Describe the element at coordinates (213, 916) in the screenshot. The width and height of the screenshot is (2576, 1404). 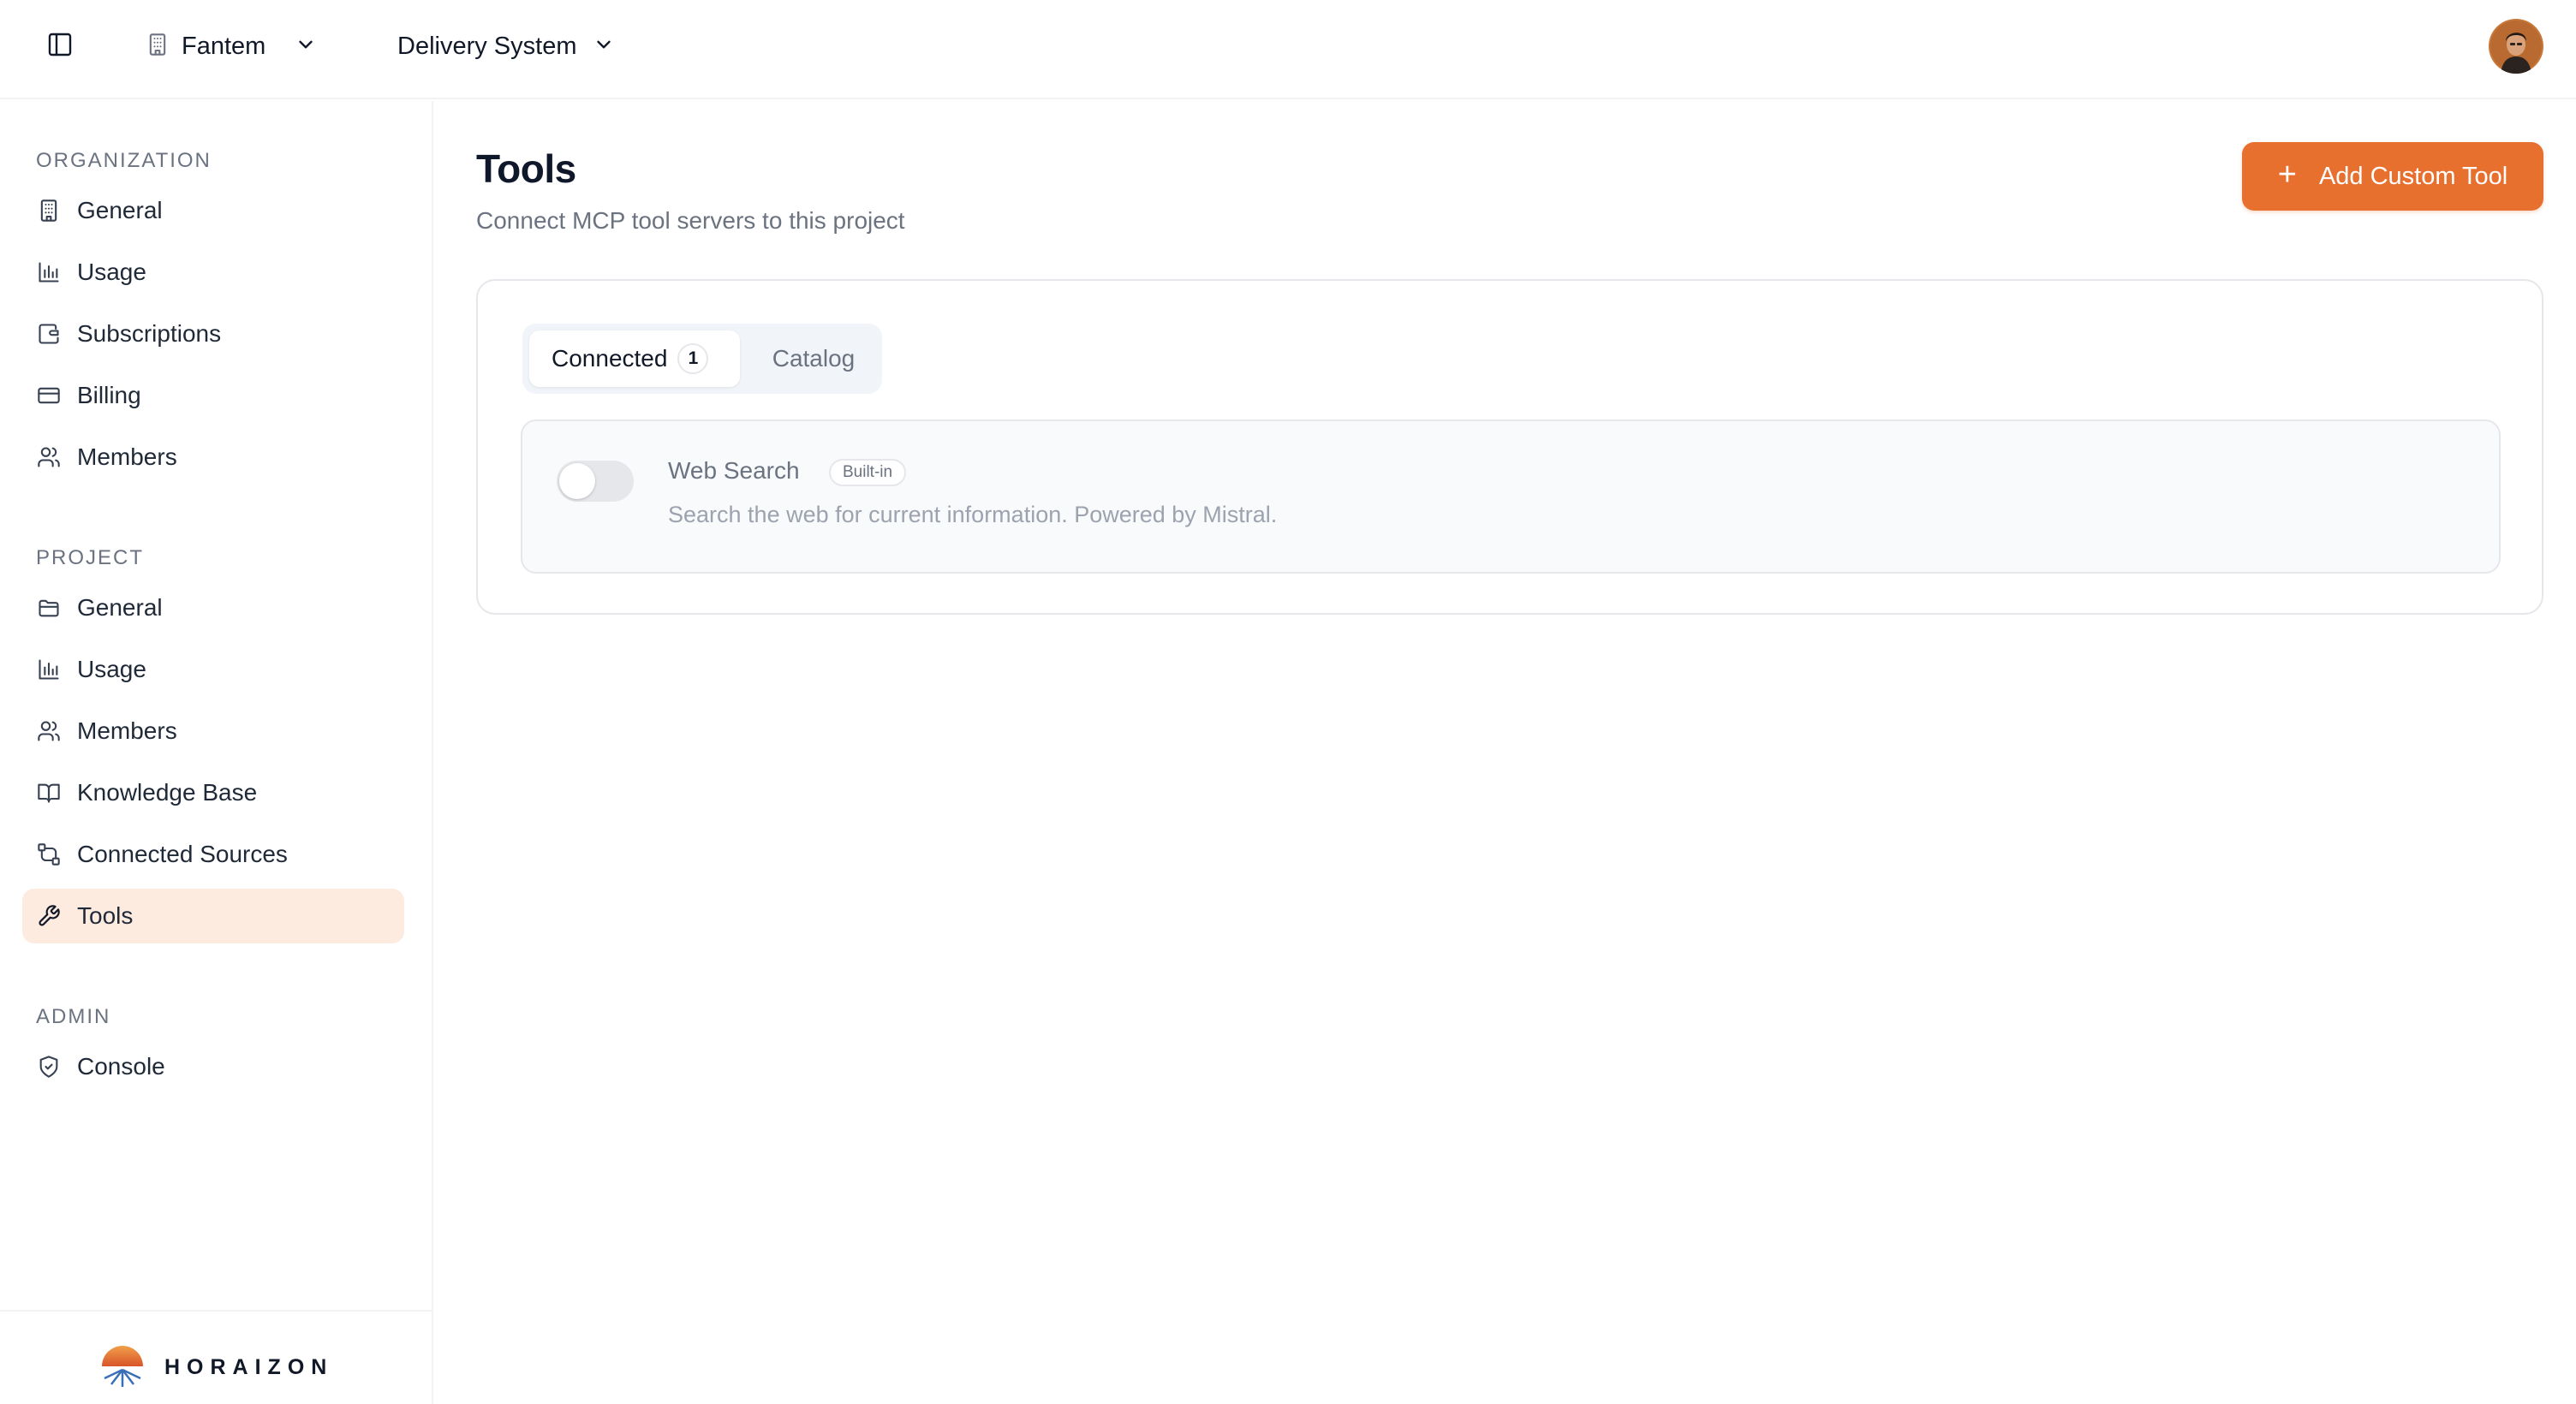
I see `sidebar-item-tools: Tools` at that location.